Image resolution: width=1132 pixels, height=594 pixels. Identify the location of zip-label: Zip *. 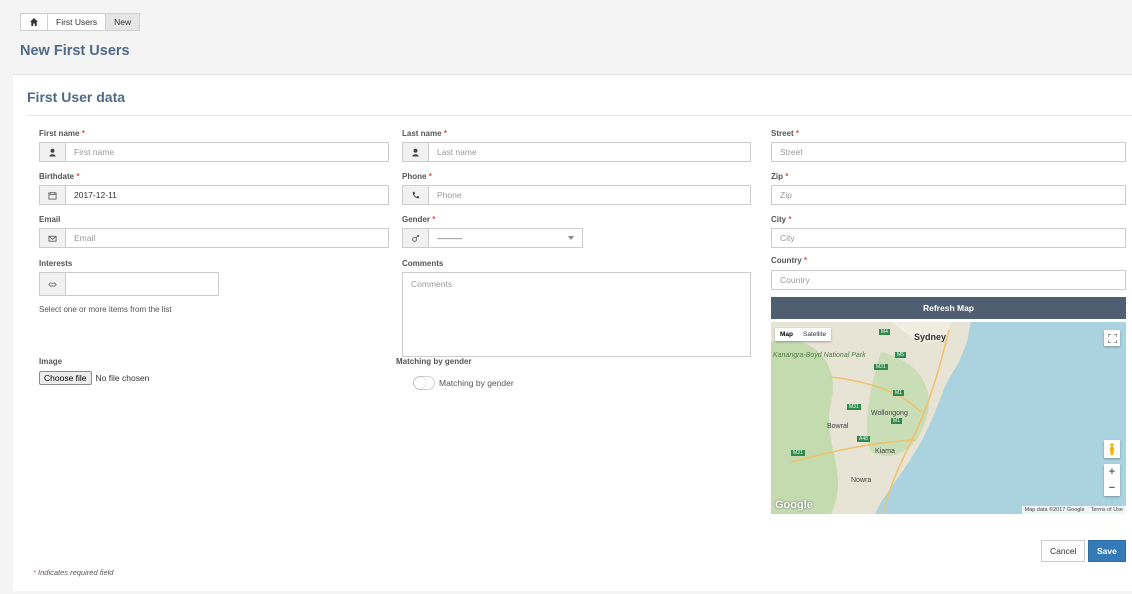
(780, 176).